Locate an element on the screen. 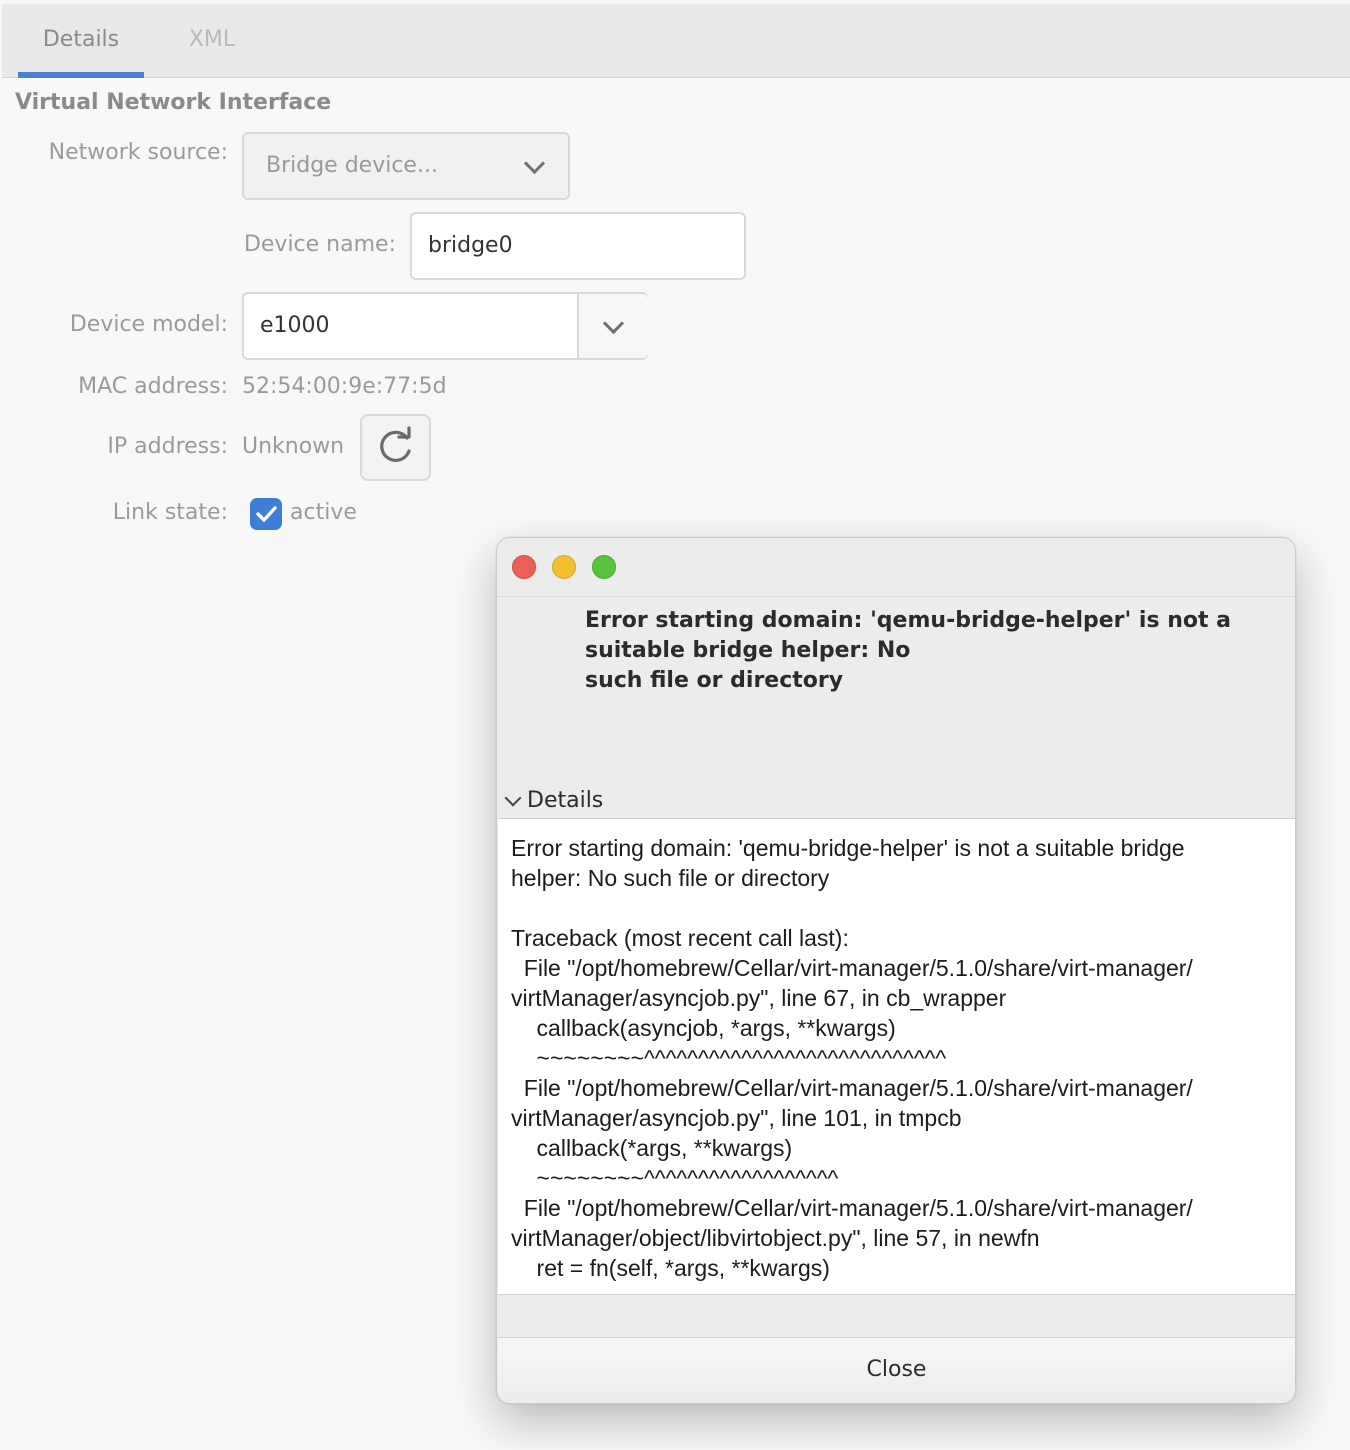 Image resolution: width=1350 pixels, height=1450 pixels. minimize-window-button is located at coordinates (564, 567).